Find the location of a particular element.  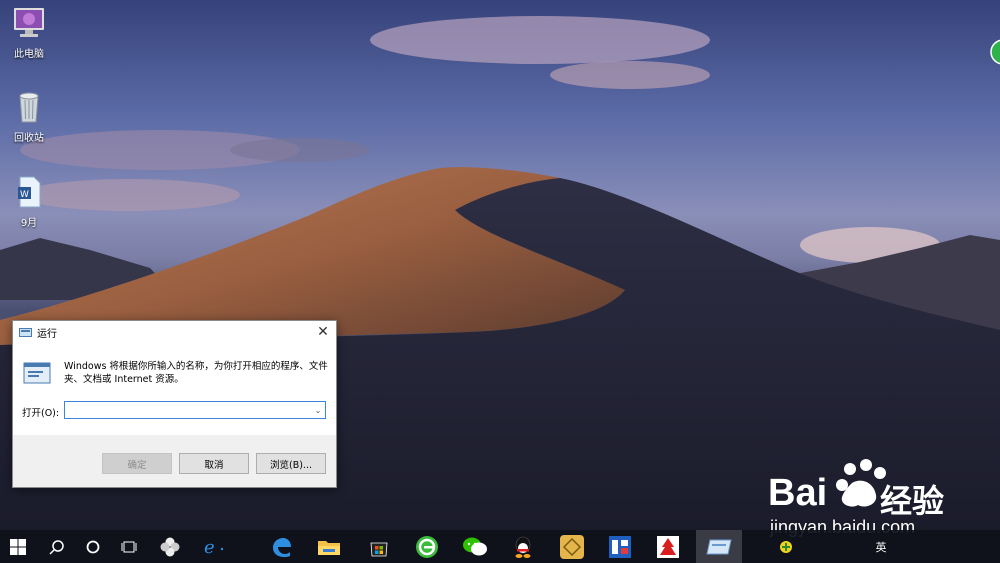

taskbar-app-run is located at coordinates (719, 546).